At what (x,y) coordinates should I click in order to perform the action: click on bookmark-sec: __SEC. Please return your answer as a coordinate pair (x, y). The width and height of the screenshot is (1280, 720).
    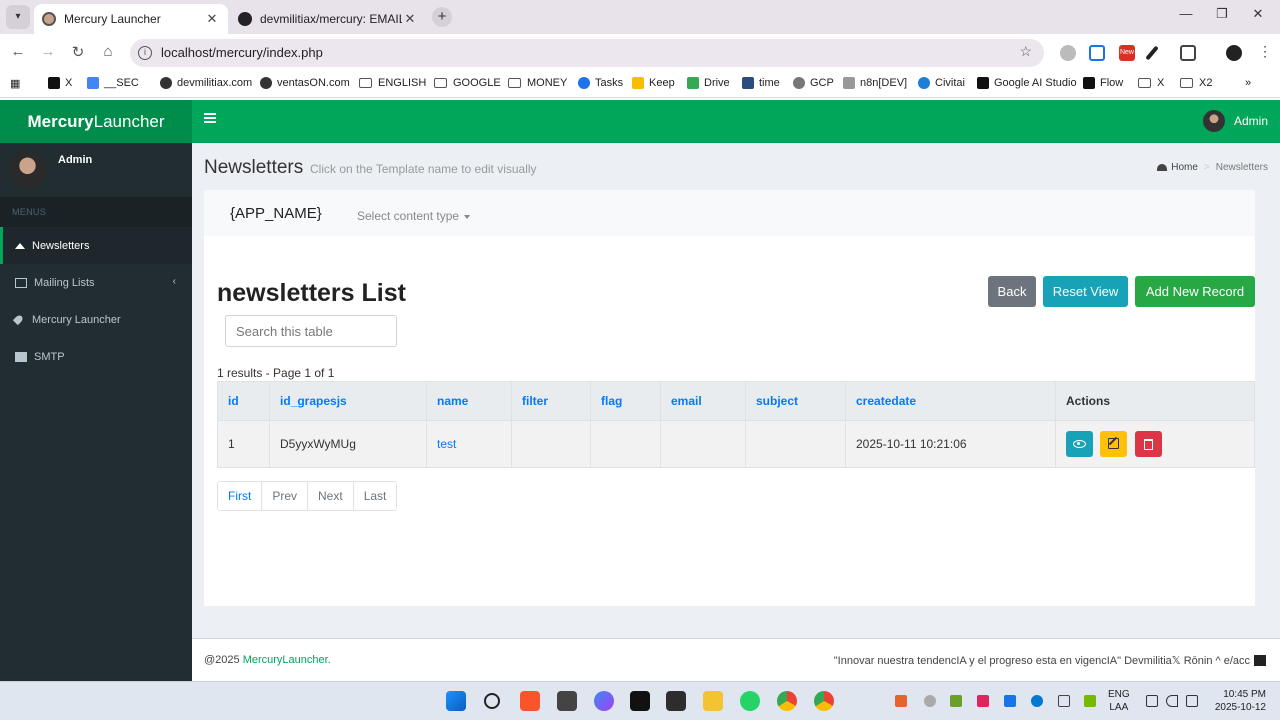
    Looking at the image, I should click on (113, 83).